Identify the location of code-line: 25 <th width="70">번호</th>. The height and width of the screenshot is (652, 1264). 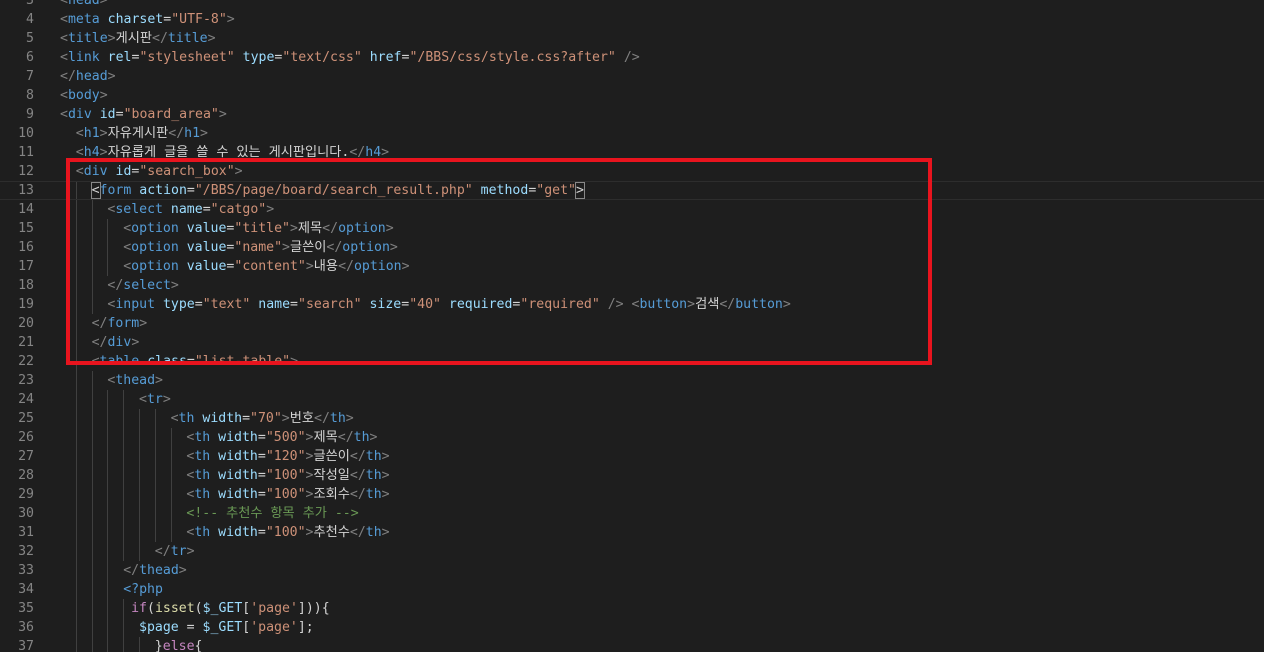
(632, 418).